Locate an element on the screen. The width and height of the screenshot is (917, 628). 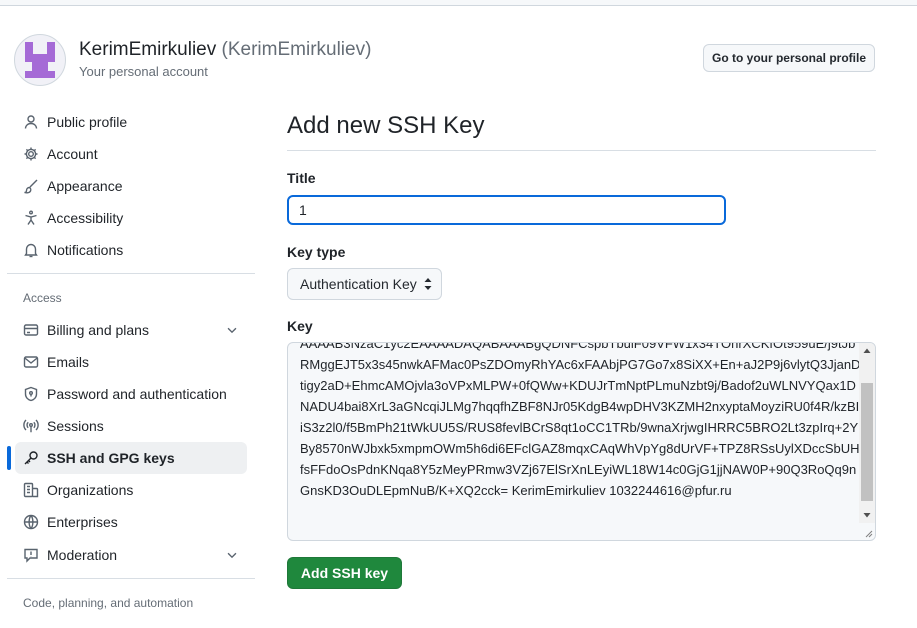
account-subtitle: Your personal account is located at coordinates (143, 71).